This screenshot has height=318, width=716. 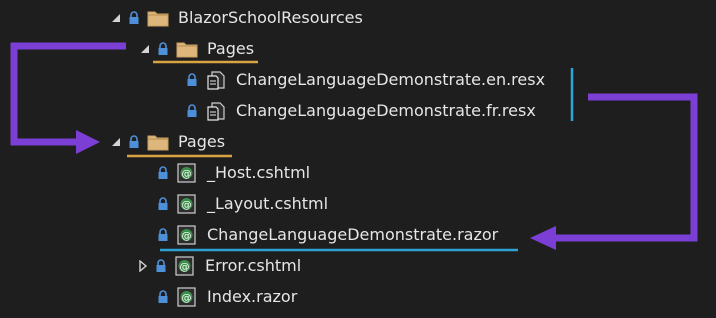 What do you see at coordinates (143, 266) in the screenshot?
I see `triangle-right-icon` at bounding box center [143, 266].